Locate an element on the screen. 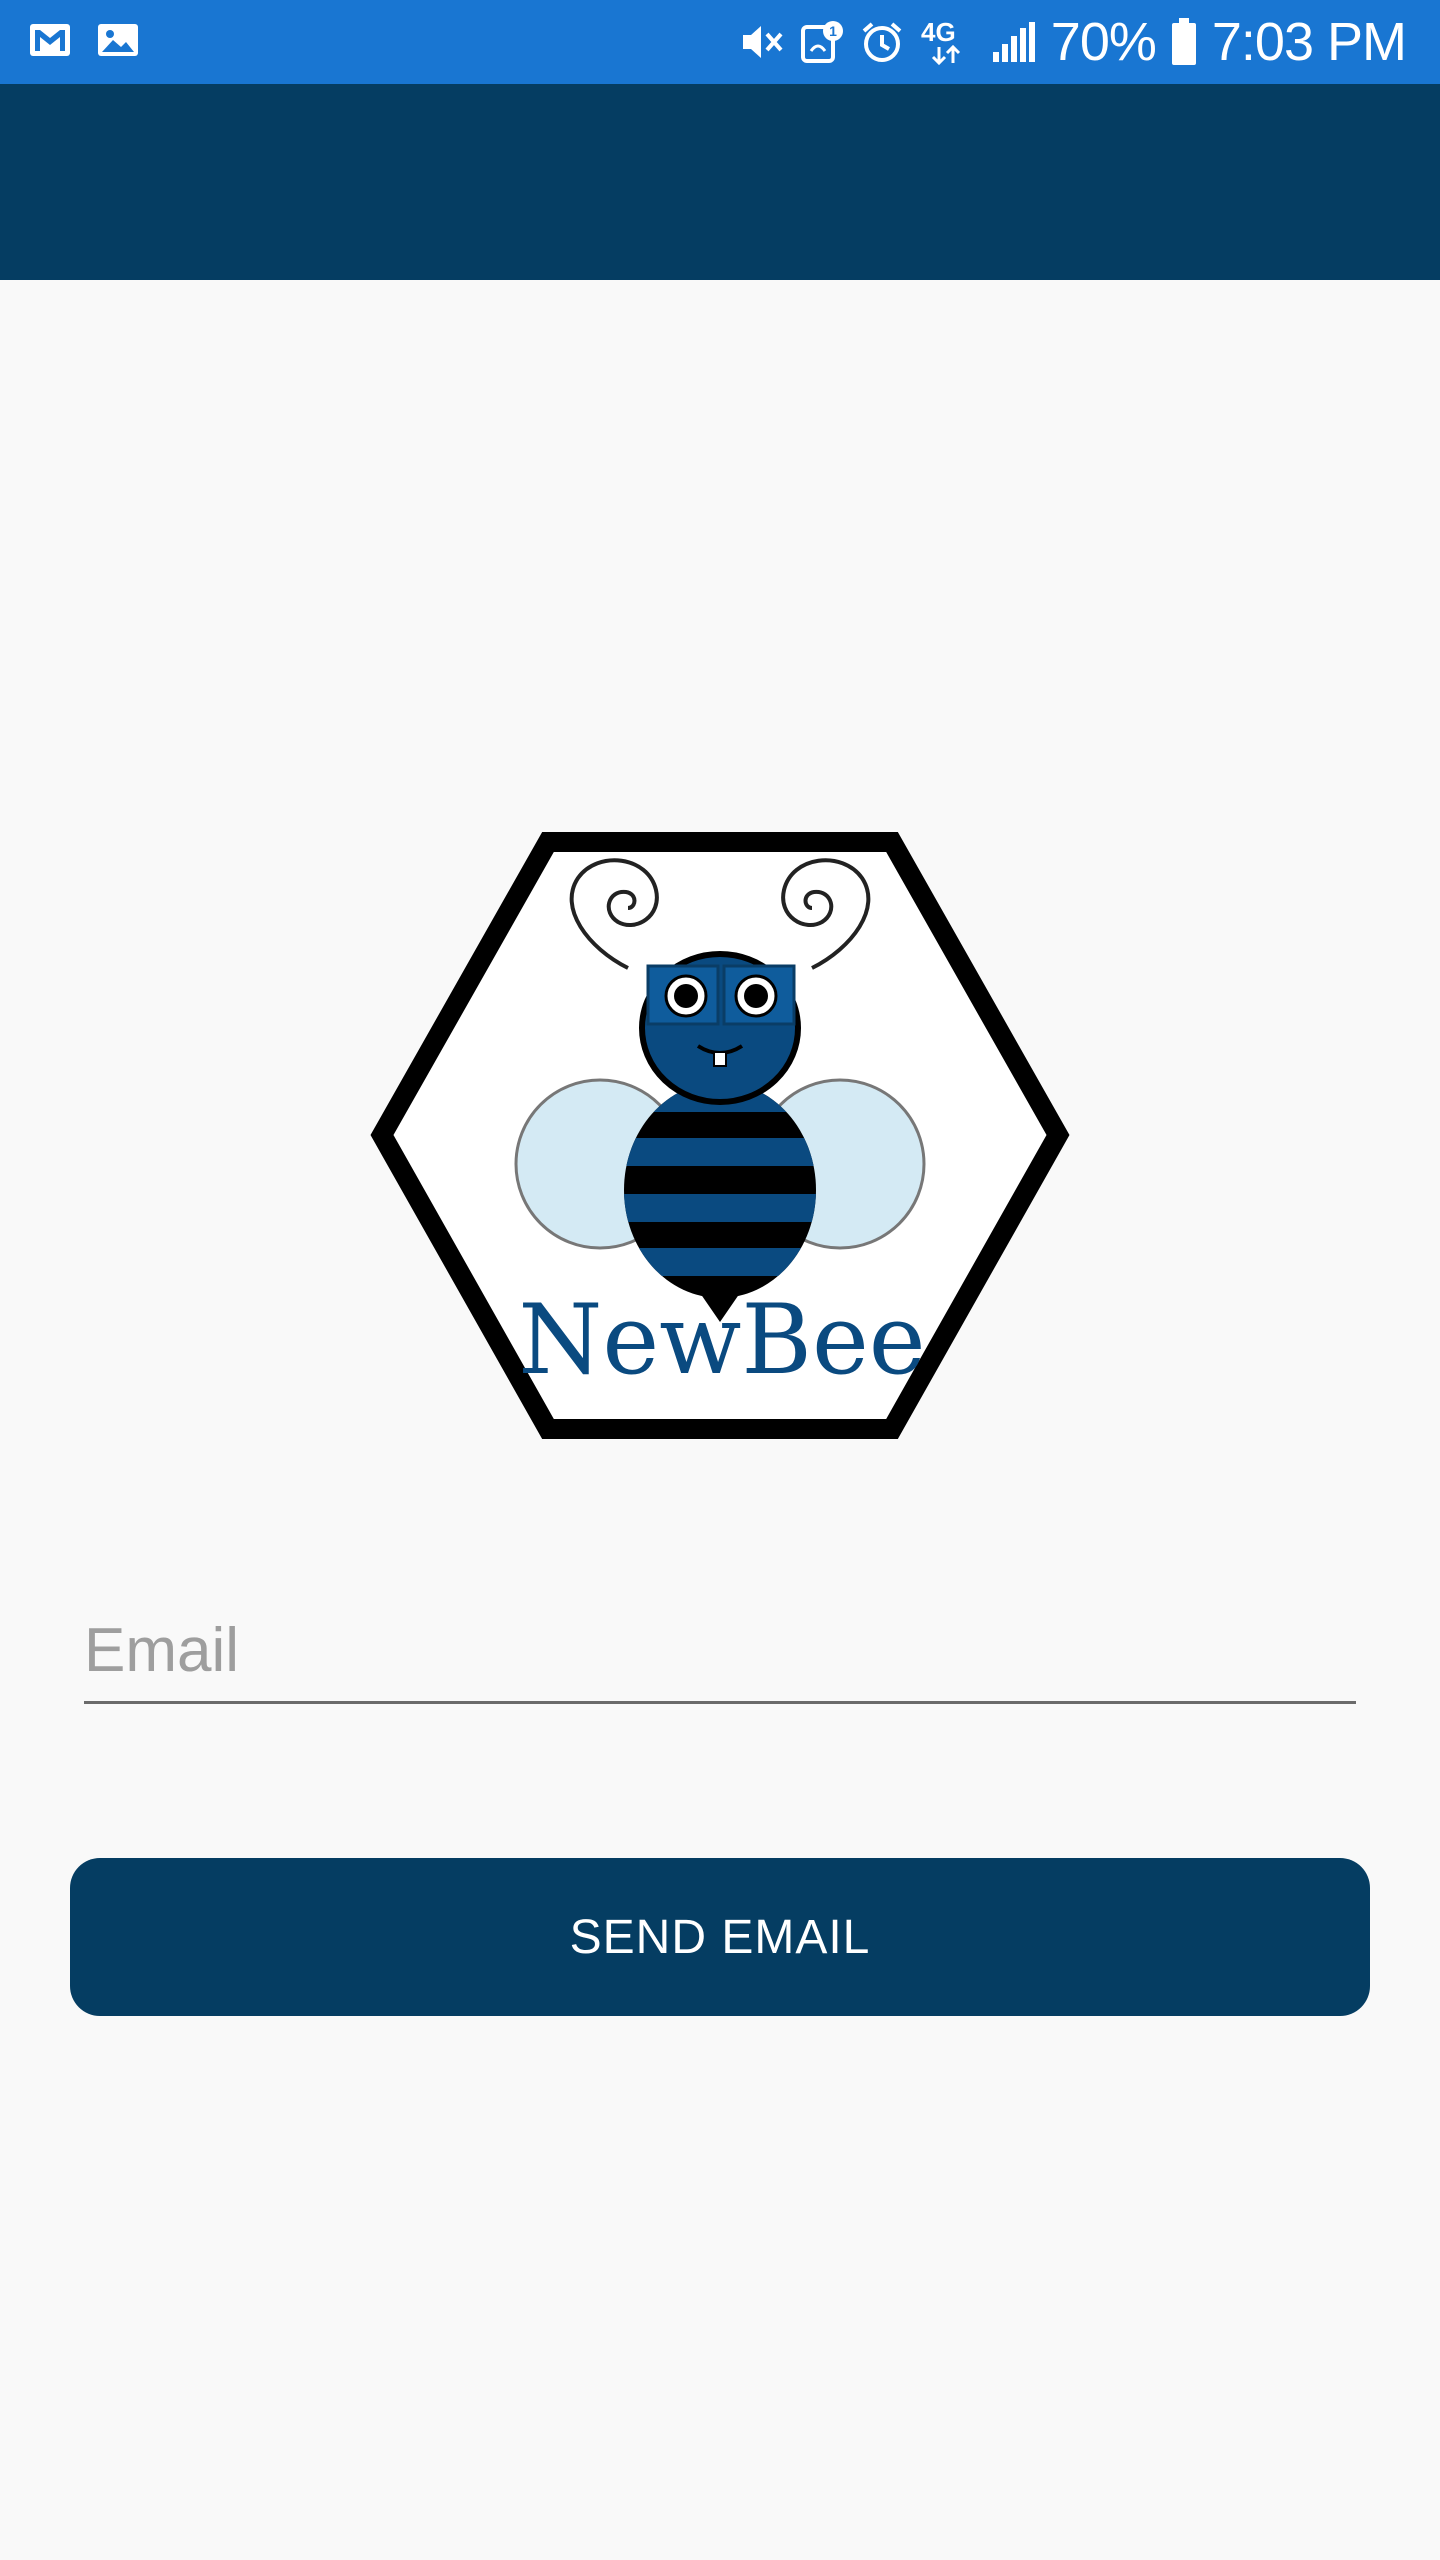 The image size is (1440, 2560). alarm-icon is located at coordinates (882, 42).